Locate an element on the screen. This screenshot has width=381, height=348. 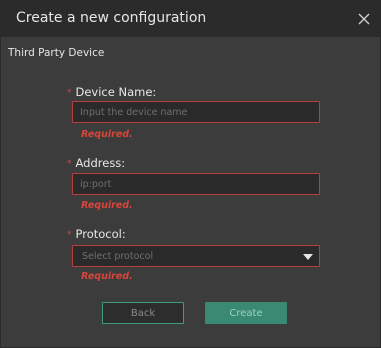
caret-down-icon is located at coordinates (308, 257).